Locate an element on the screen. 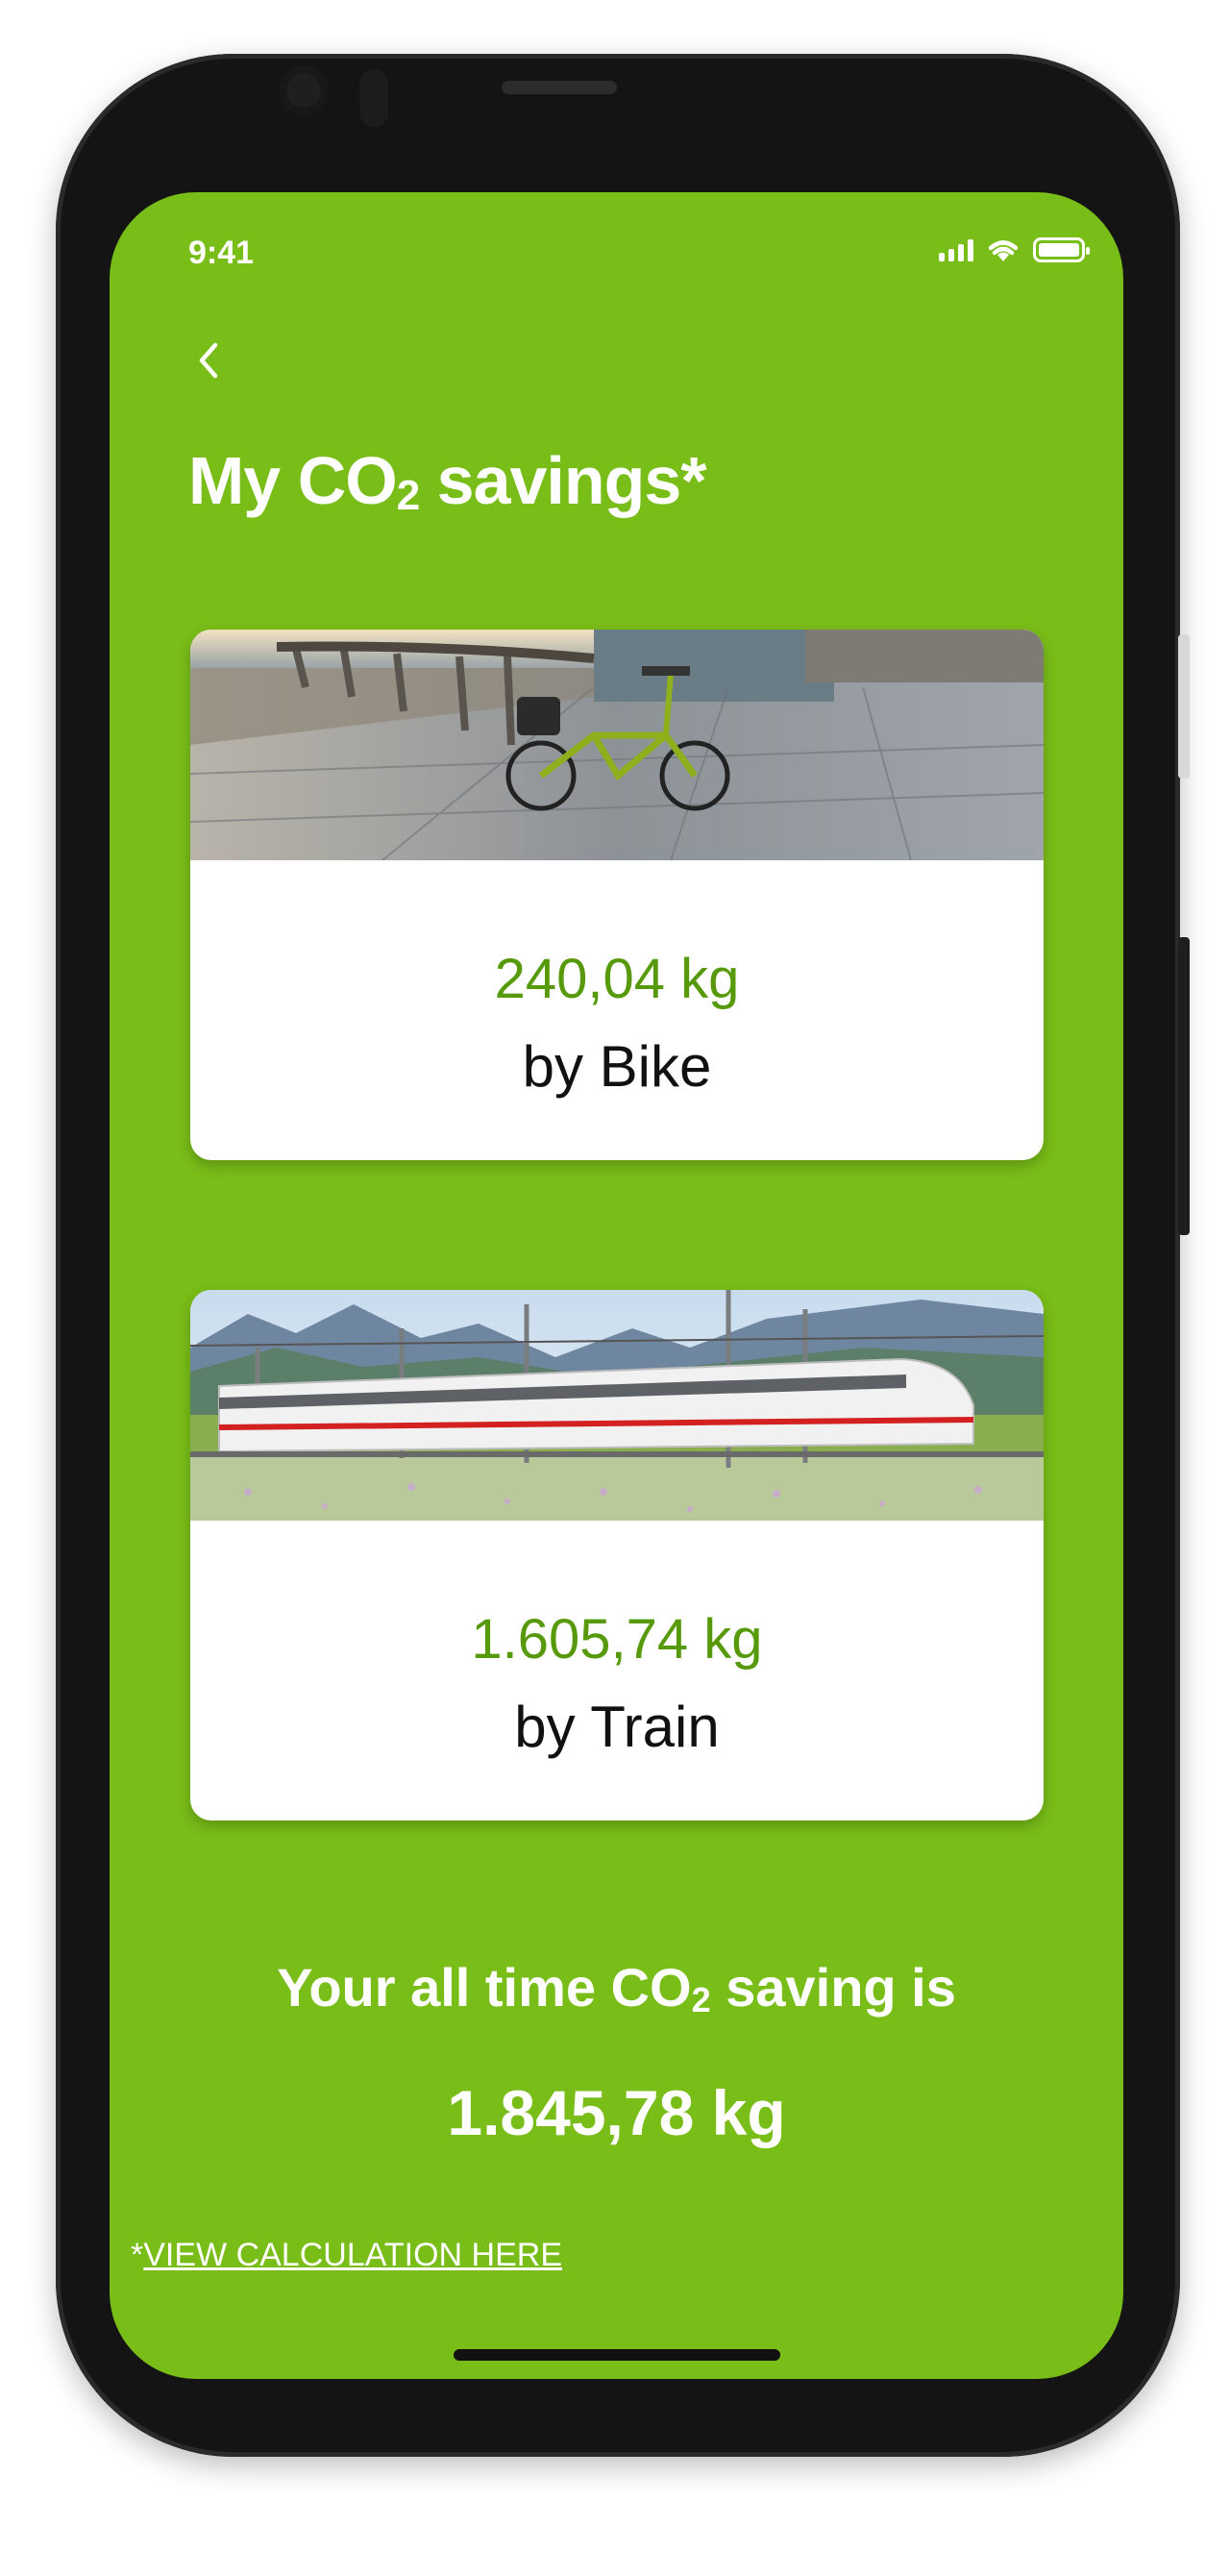 The height and width of the screenshot is (2576, 1230). battery-icon is located at coordinates (1061, 250).